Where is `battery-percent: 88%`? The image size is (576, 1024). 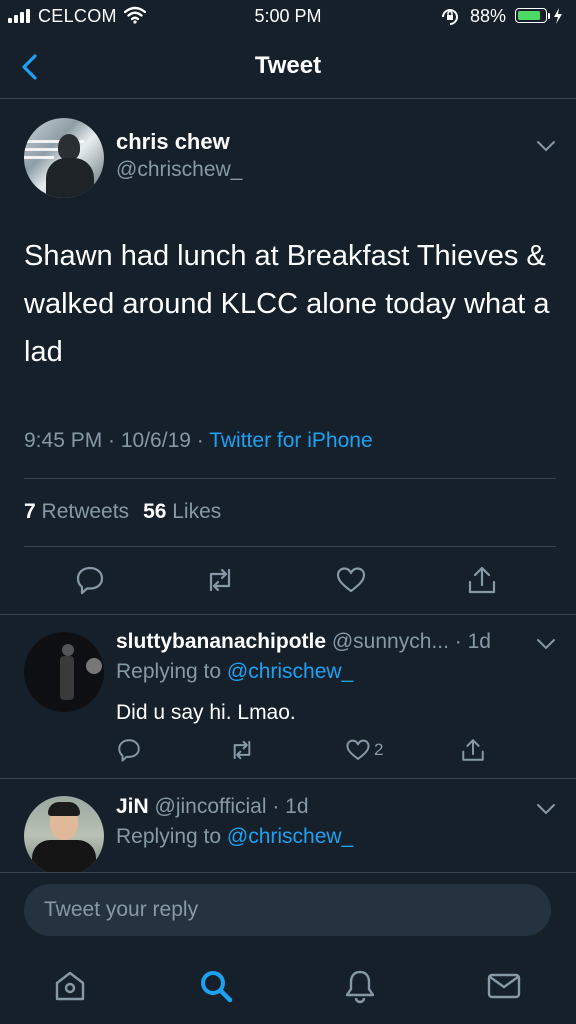 battery-percent: 88% is located at coordinates (488, 16).